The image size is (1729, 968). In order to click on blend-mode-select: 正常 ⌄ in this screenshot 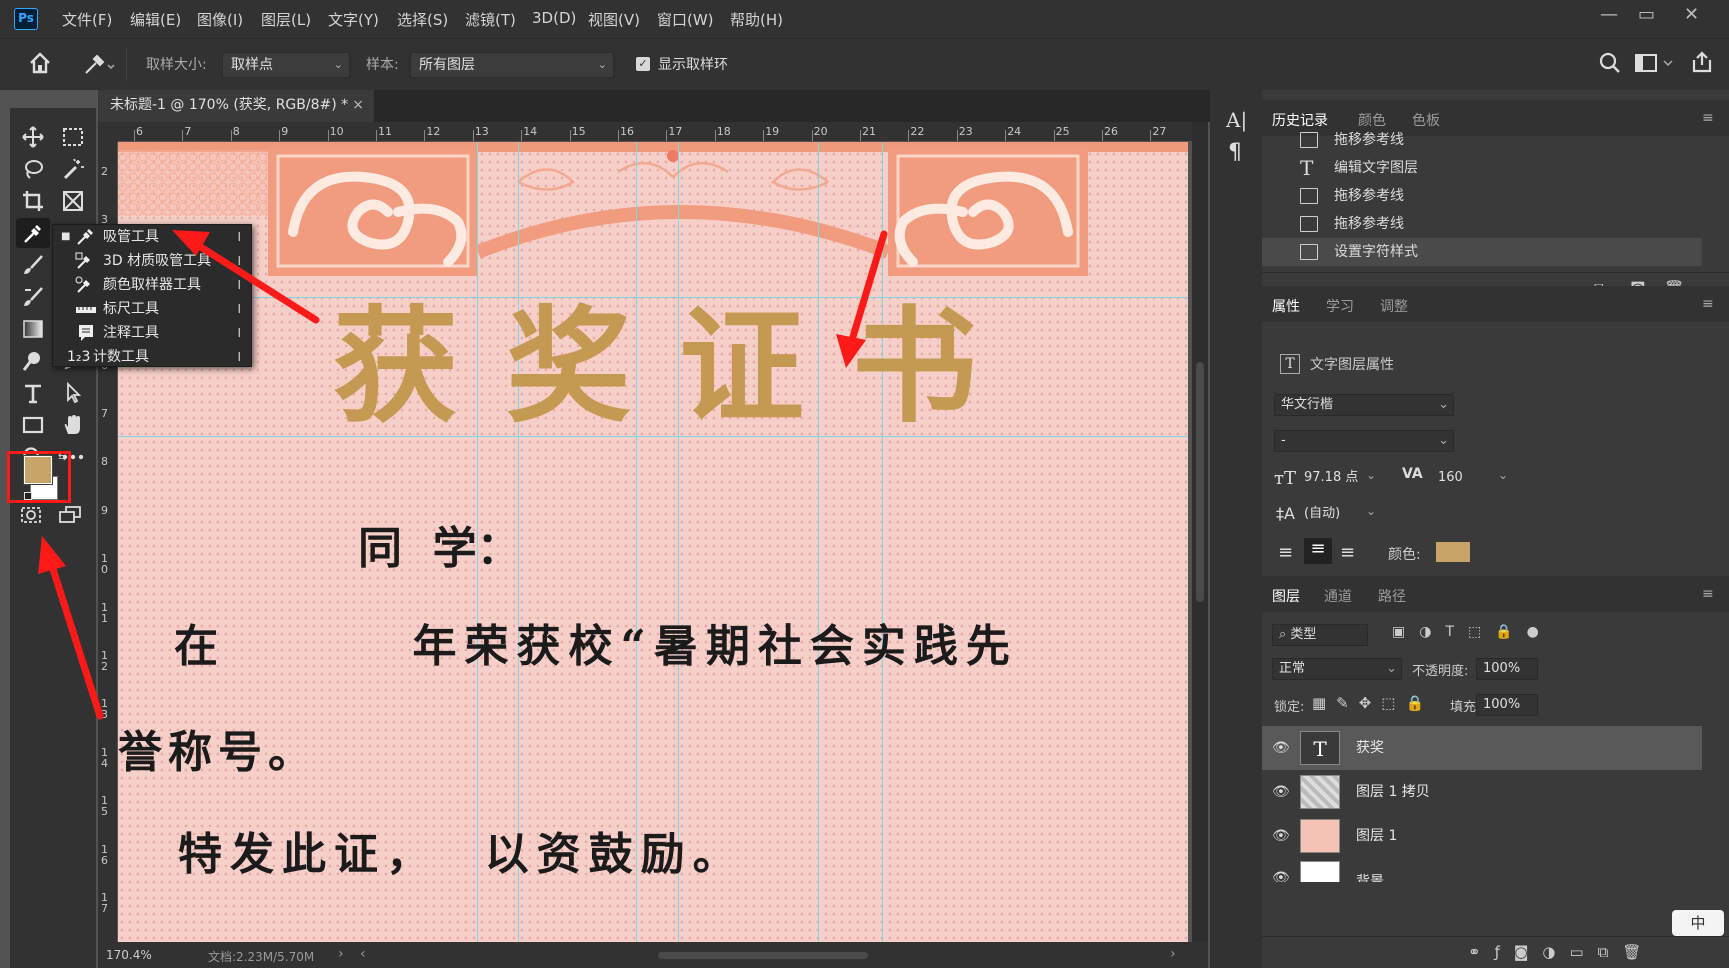, I will do `click(1337, 669)`.